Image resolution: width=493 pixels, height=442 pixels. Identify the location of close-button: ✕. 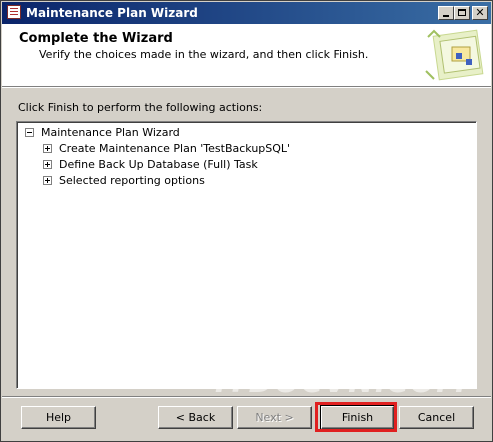
(480, 13).